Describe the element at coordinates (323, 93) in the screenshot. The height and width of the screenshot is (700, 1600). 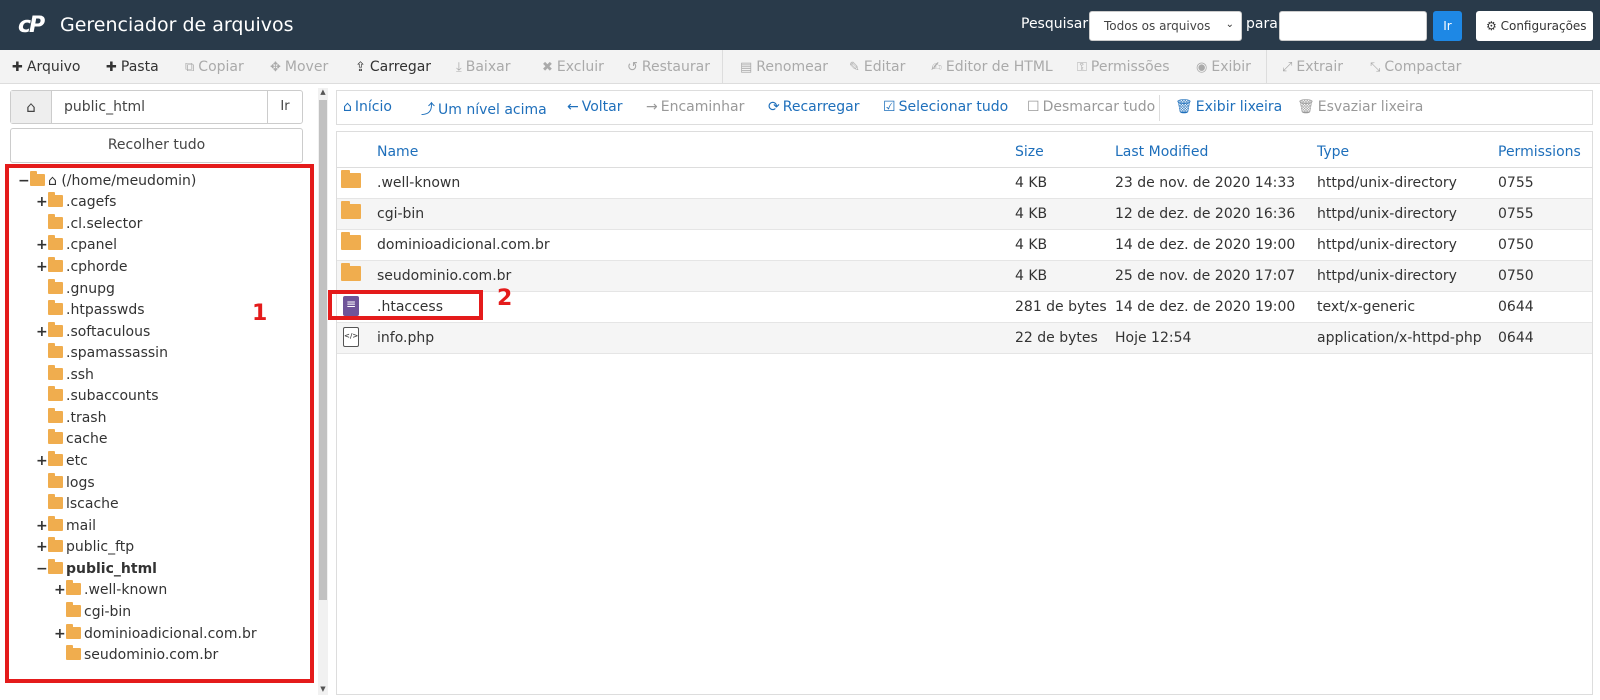
I see `scroll-up-arrow-icon: ▲` at that location.